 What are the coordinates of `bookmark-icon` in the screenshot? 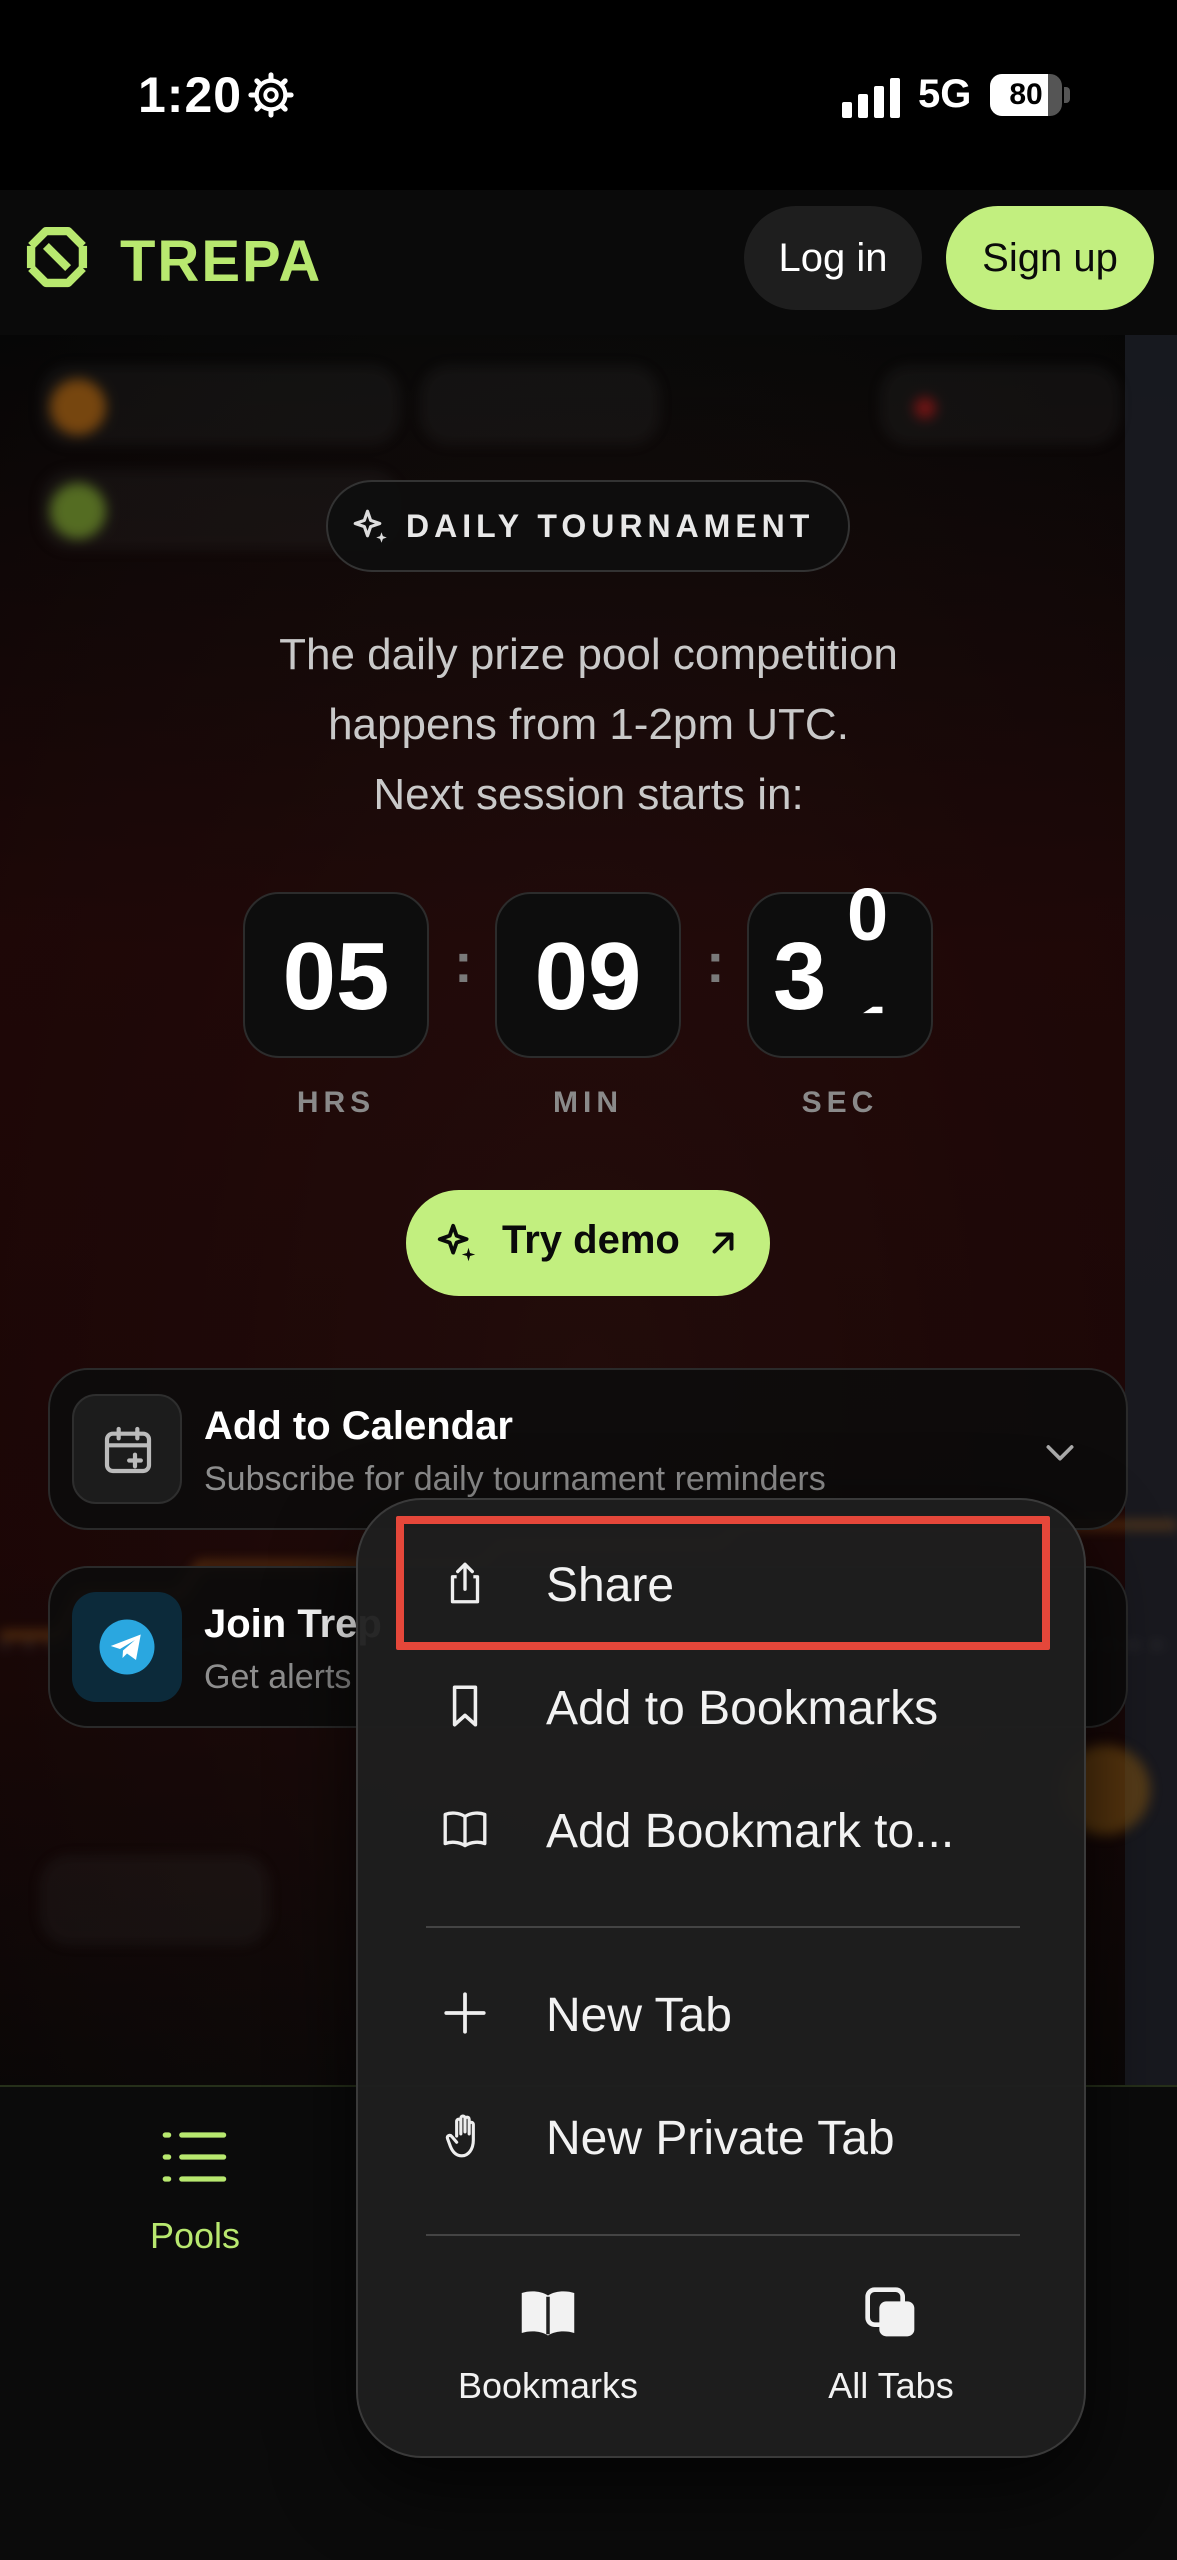 It's located at (465, 1706).